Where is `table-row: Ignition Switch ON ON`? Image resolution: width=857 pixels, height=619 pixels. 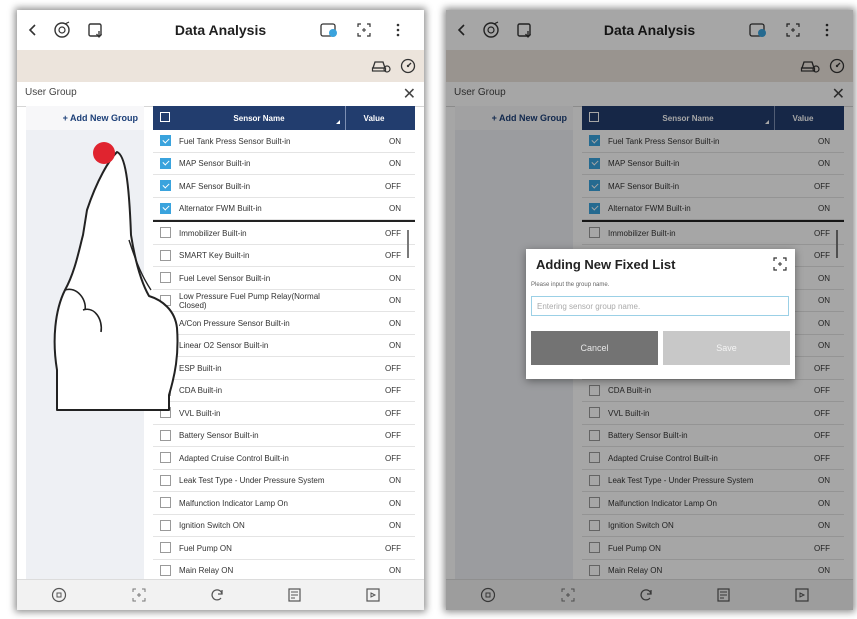 table-row: Ignition Switch ON ON is located at coordinates (284, 526).